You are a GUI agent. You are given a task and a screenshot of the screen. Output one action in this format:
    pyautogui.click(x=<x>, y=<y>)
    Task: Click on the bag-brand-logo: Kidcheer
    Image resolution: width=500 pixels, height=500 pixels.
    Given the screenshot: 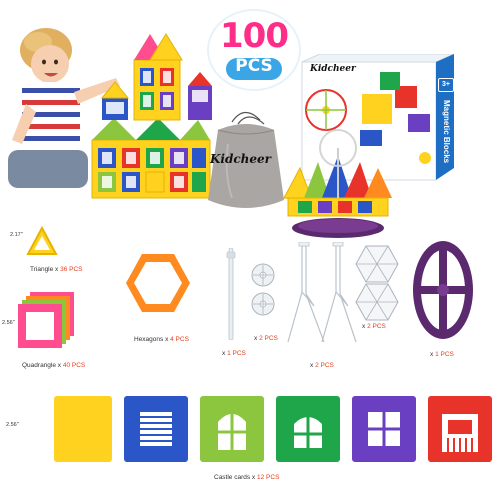 What is the action you would take?
    pyautogui.click(x=241, y=159)
    